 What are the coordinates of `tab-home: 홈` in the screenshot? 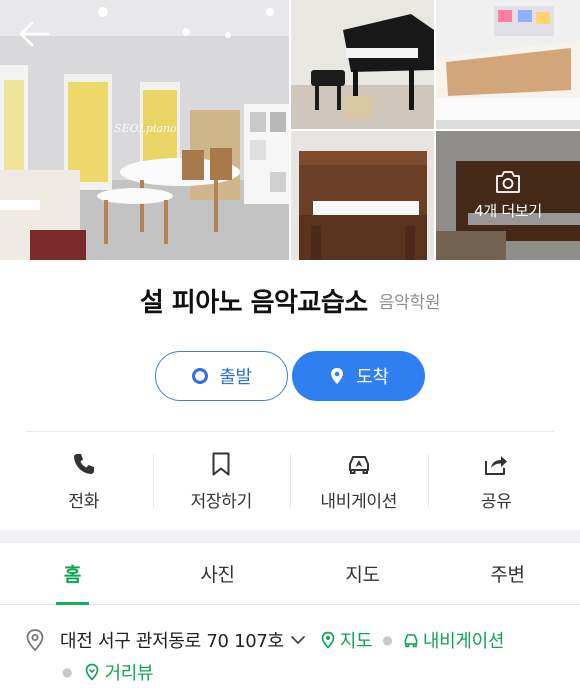 It's located at (72, 574).